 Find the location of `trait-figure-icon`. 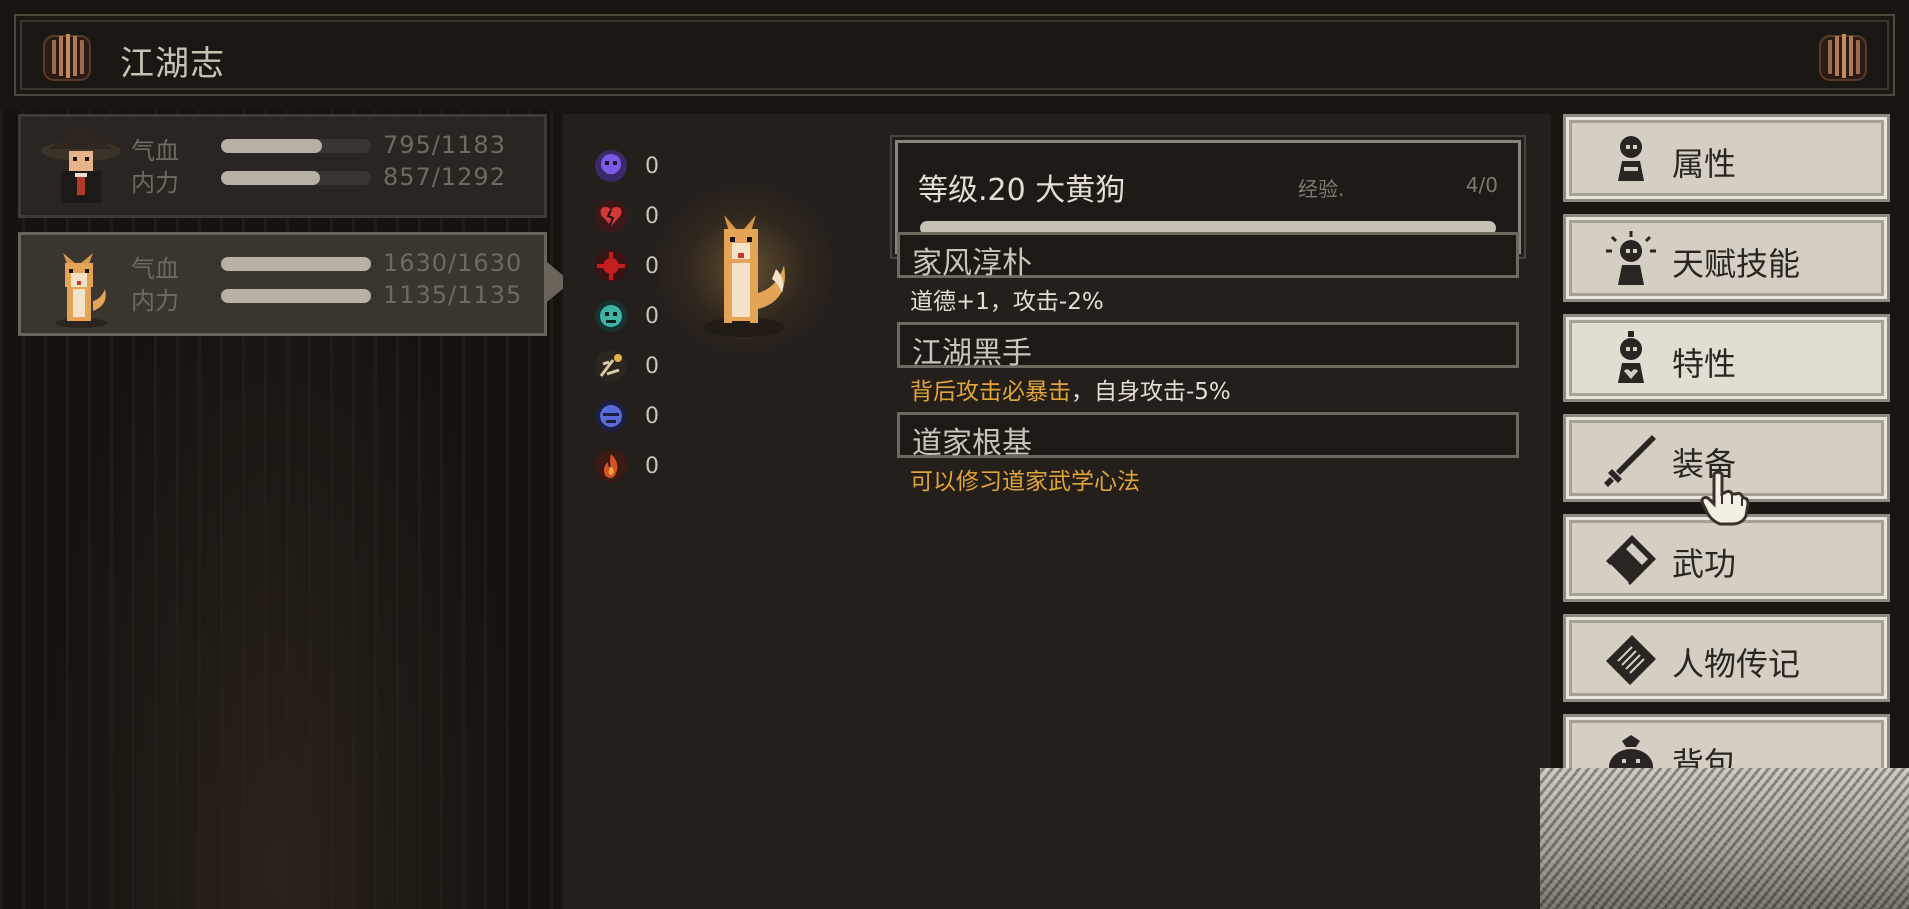

trait-figure-icon is located at coordinates (1631, 357).